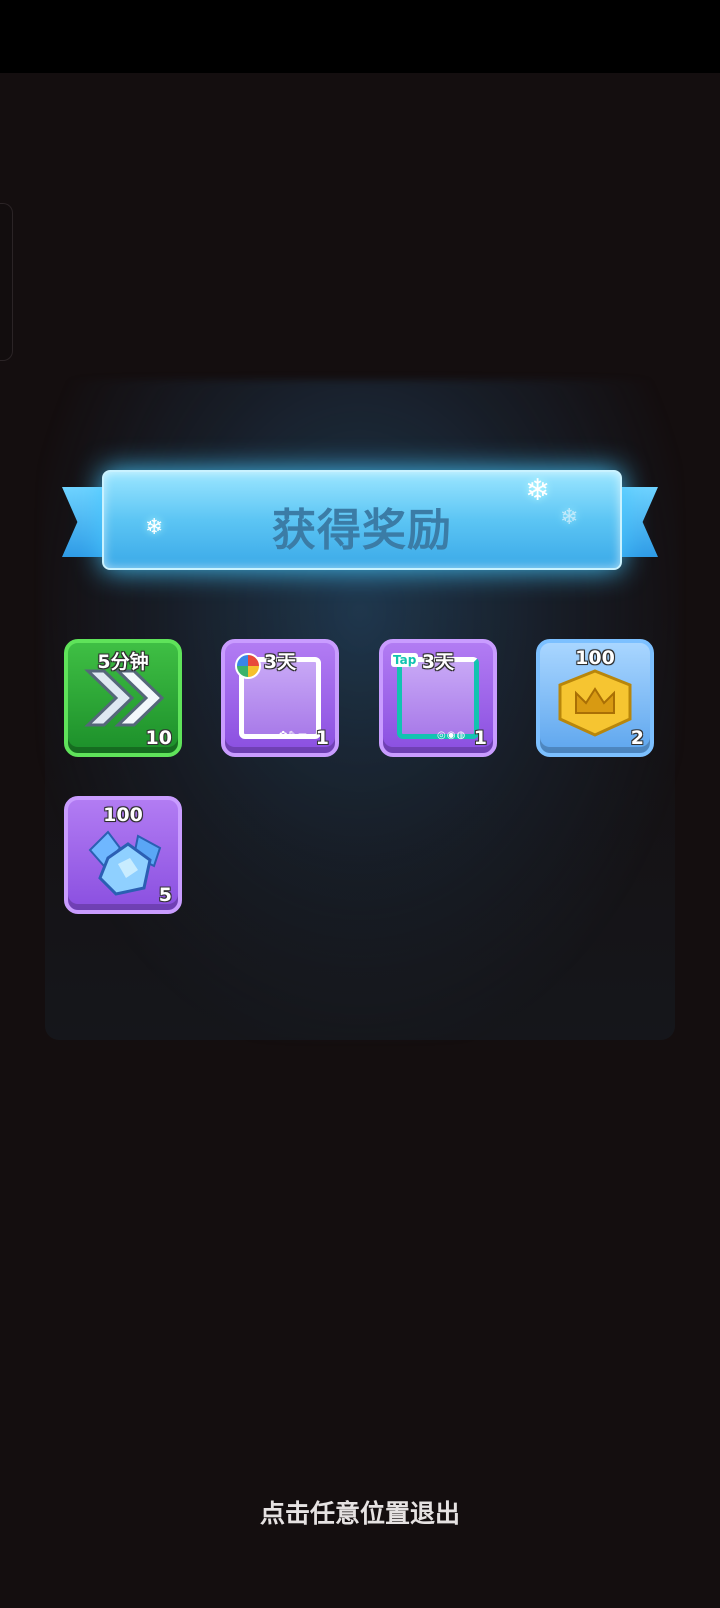  What do you see at coordinates (438, 698) in the screenshot?
I see `reward-item-tap-frame: Tap ◎◉◍ 3天 1` at bounding box center [438, 698].